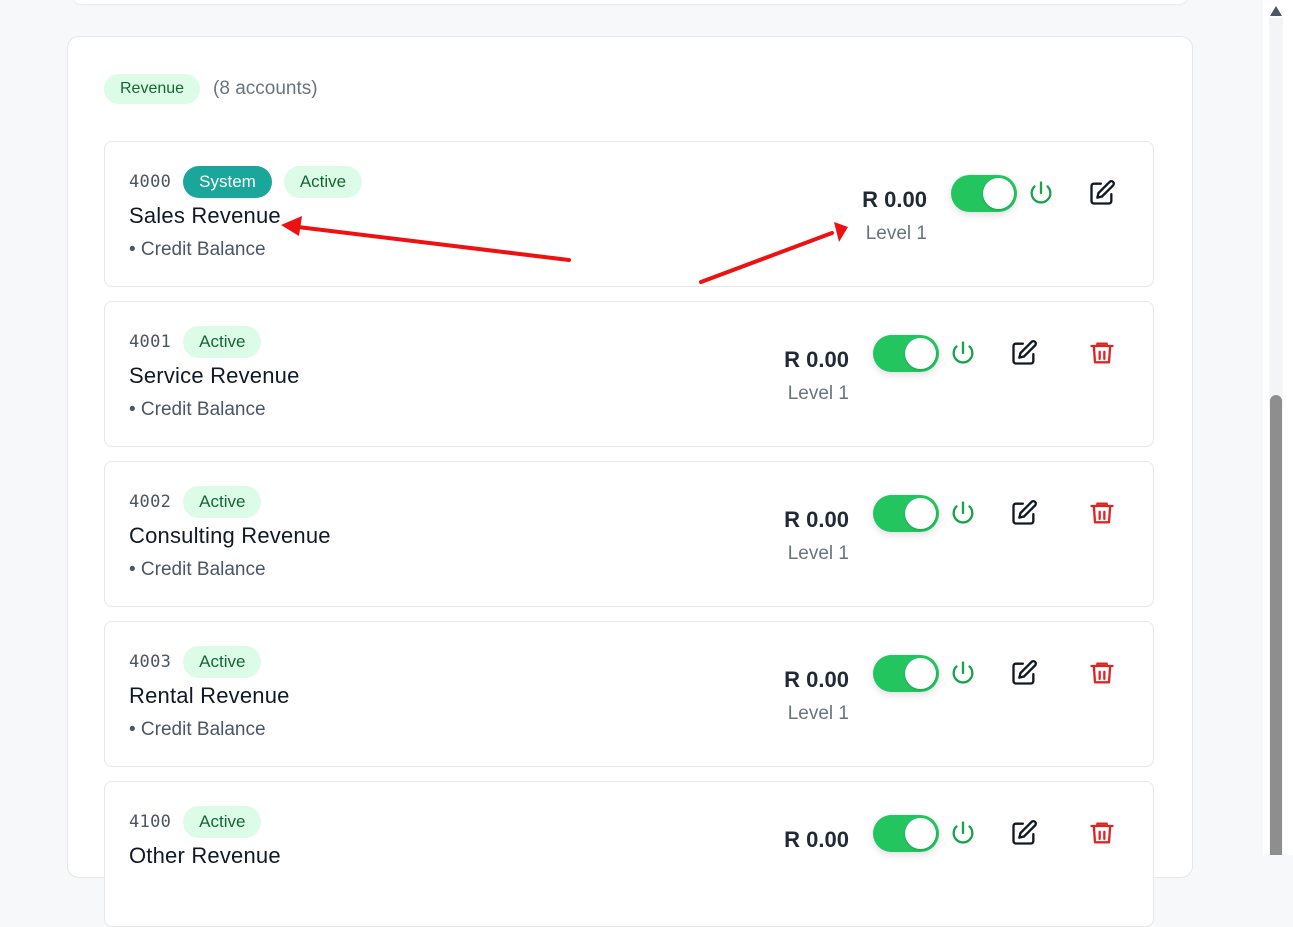 The image size is (1293, 927). I want to click on account-code: 4000, so click(150, 182).